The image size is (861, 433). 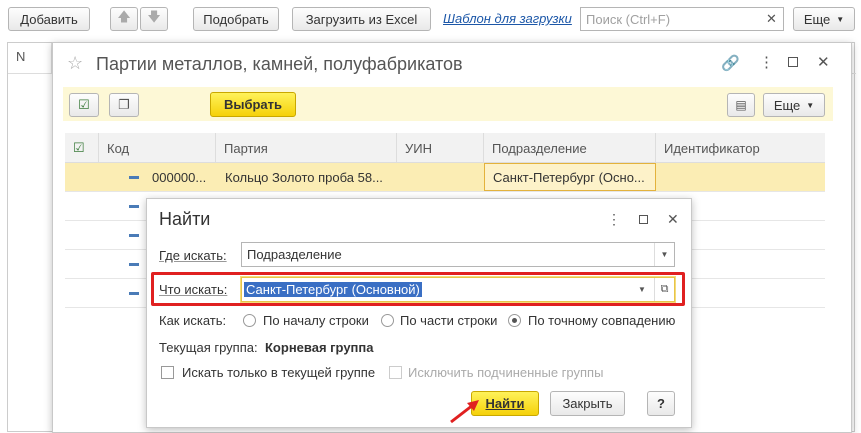 I want to click on only-current-group-label: Искать только в текущей группе, so click(x=278, y=372).